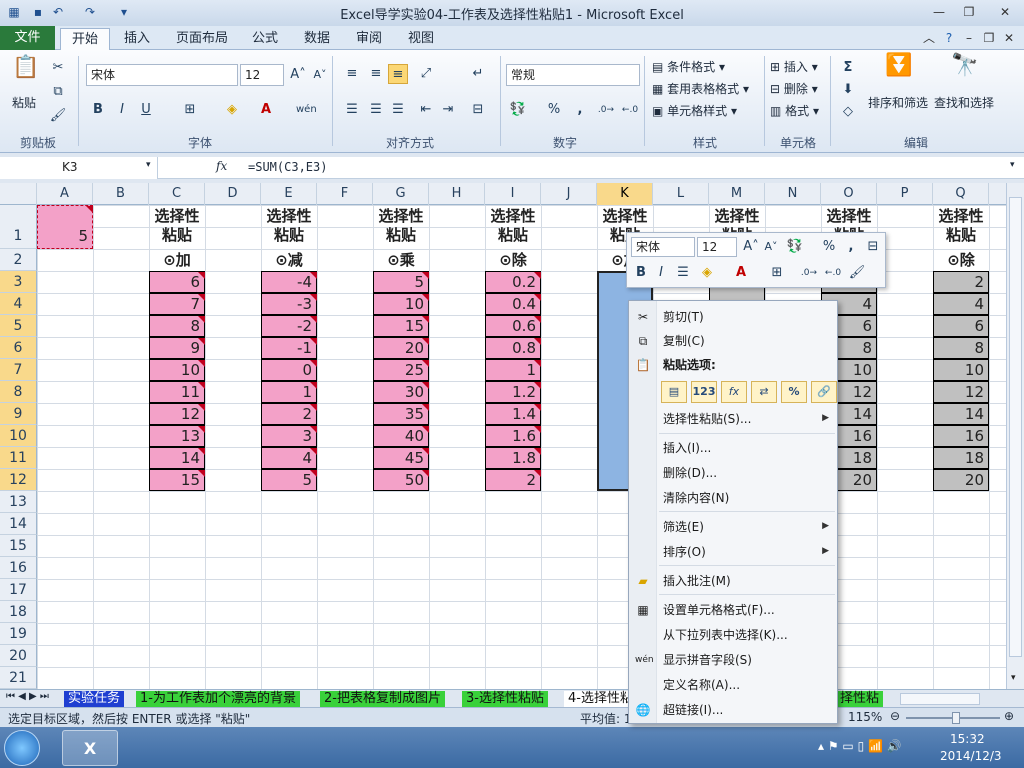 Image resolution: width=1024 pixels, height=768 pixels. I want to click on decrease-indent-icon: ⇤, so click(426, 110).